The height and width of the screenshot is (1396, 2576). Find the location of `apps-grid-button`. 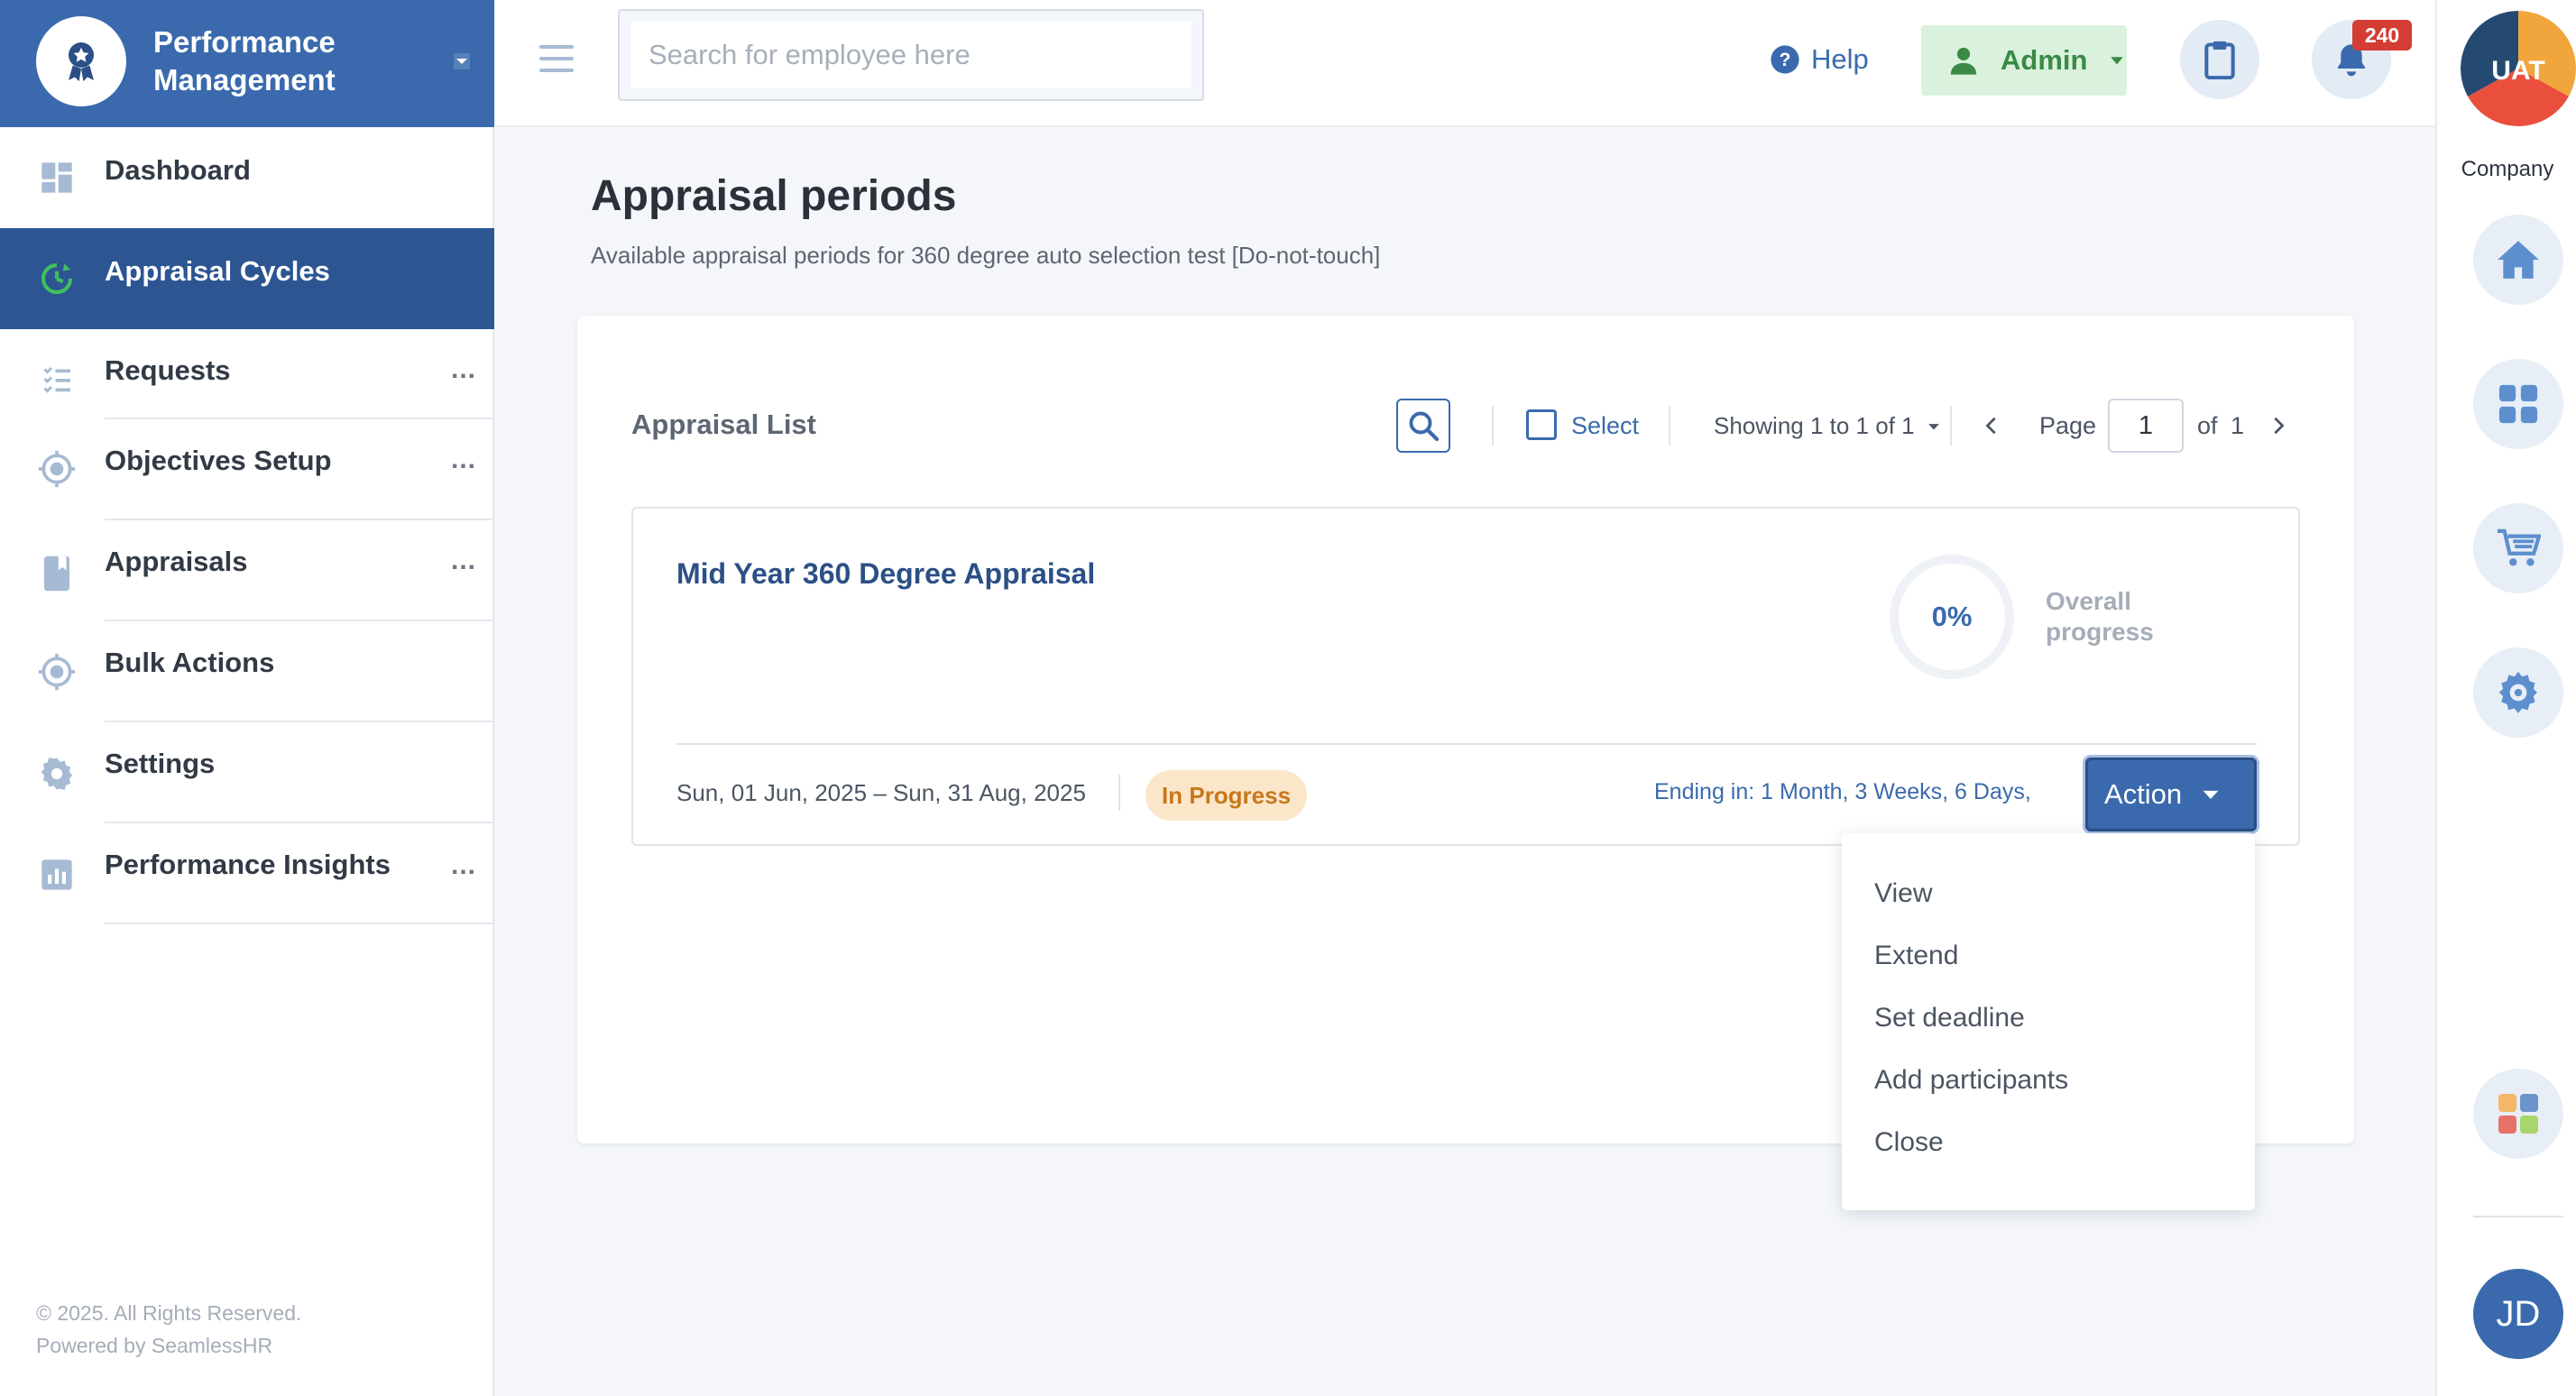

apps-grid-button is located at coordinates (2518, 404).